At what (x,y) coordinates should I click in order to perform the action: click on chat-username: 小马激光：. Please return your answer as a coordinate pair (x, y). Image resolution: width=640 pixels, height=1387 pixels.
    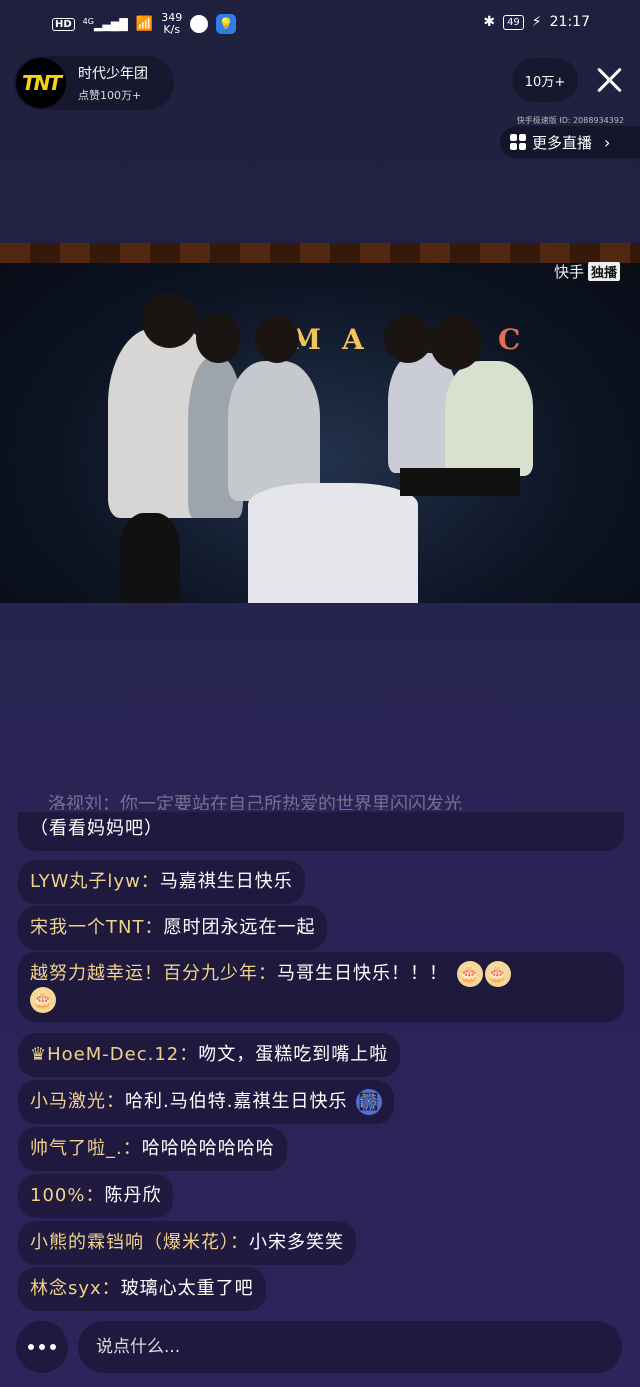
    Looking at the image, I should click on (77, 1101).